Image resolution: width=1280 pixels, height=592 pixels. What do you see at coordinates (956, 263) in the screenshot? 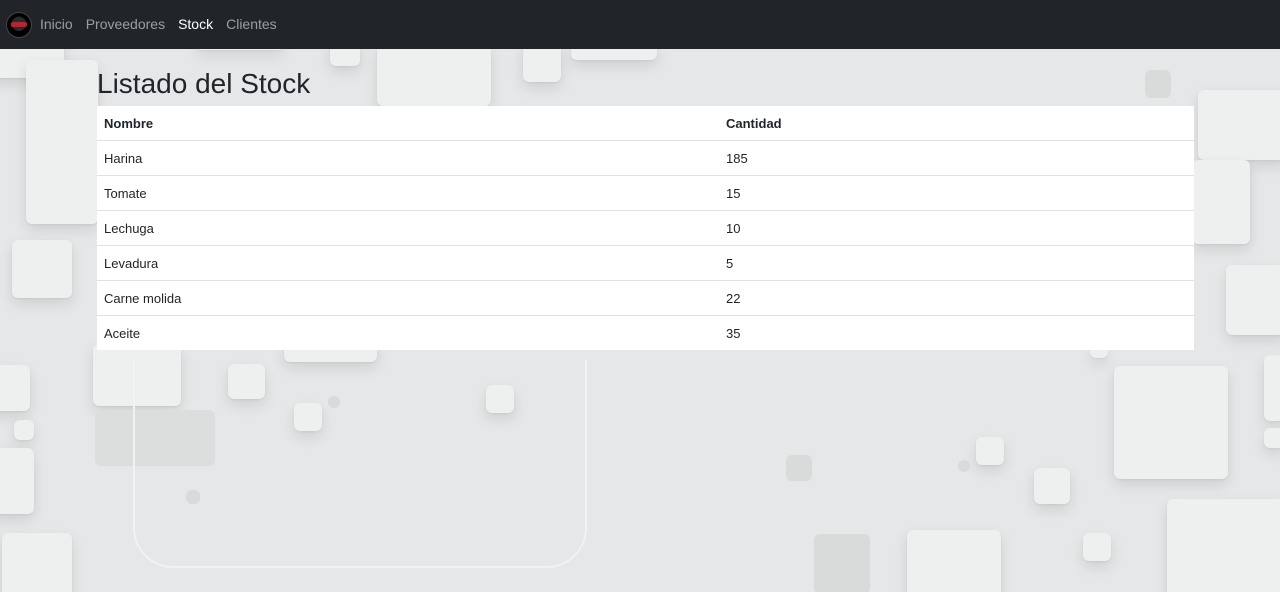
I see `cell-cantidad: 5` at bounding box center [956, 263].